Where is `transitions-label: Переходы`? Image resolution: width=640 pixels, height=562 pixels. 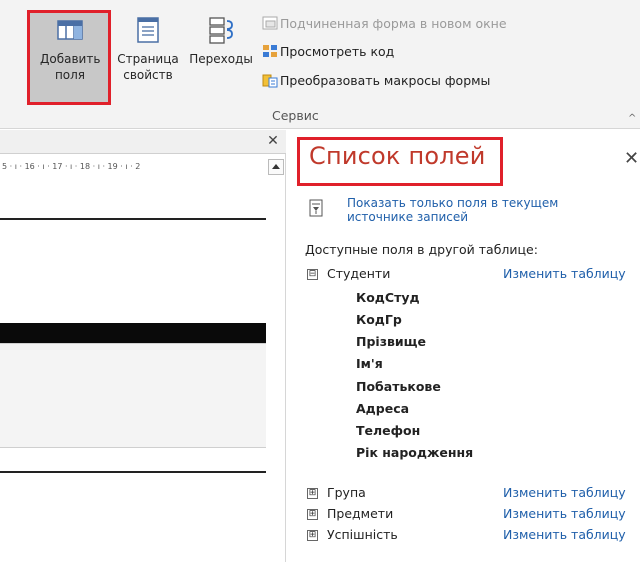
transitions-label: Переходы is located at coordinates (221, 59).